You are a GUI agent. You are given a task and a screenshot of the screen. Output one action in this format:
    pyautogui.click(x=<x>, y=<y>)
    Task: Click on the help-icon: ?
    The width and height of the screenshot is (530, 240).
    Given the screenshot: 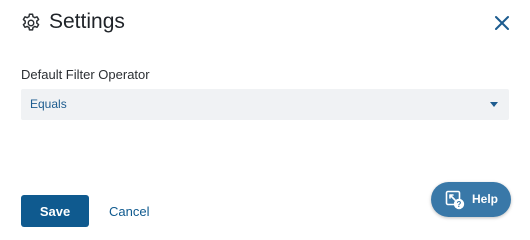 What is the action you would take?
    pyautogui.click(x=455, y=200)
    